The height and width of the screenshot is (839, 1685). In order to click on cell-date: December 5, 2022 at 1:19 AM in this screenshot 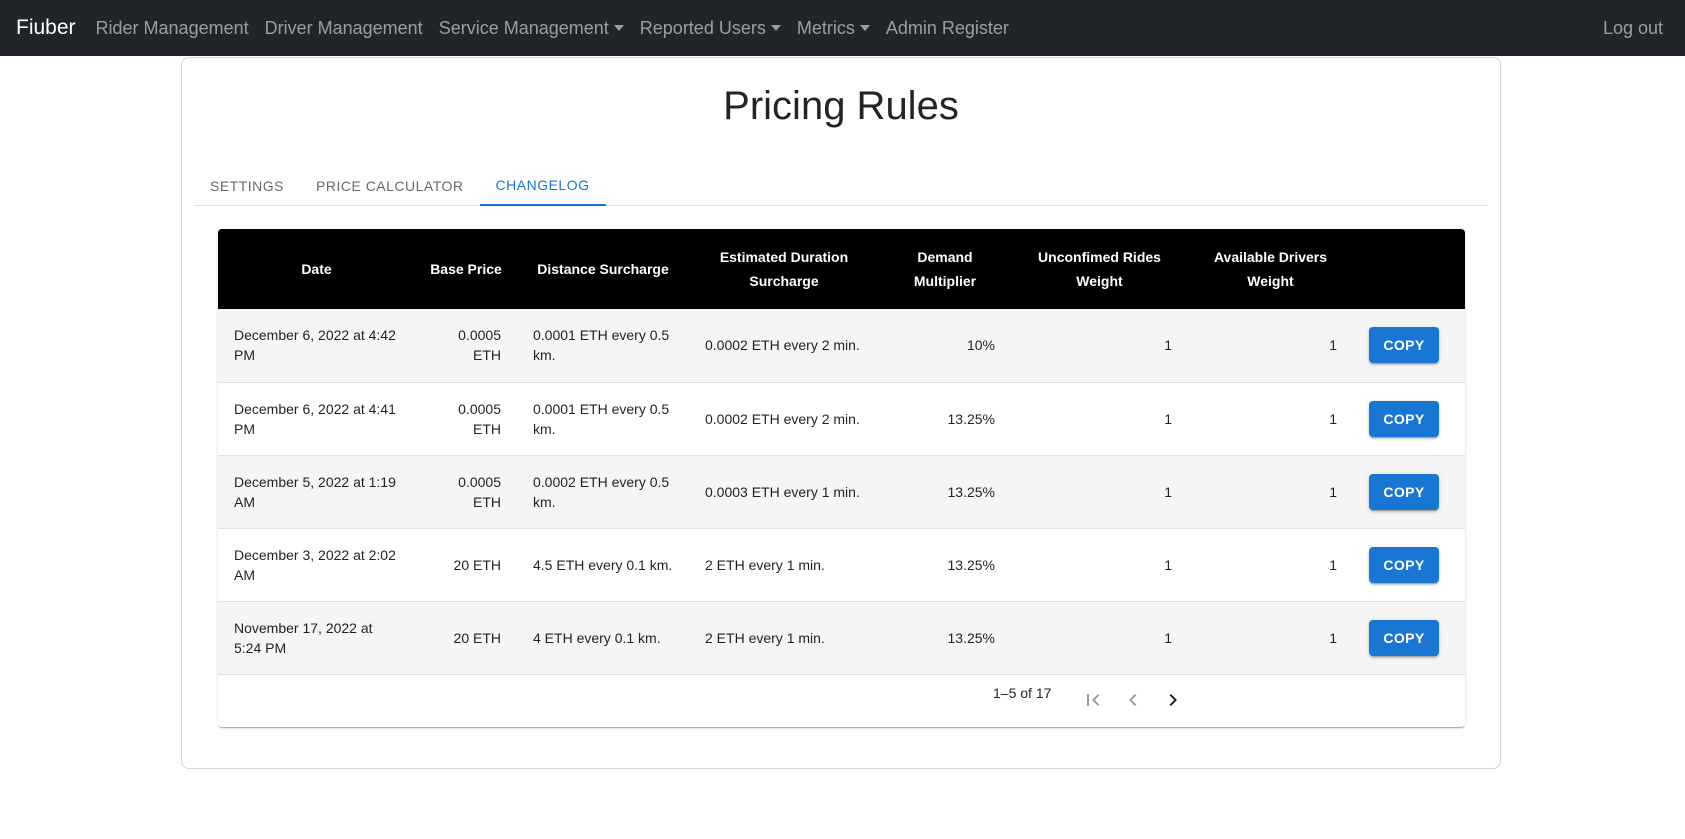, I will do `click(315, 491)`.